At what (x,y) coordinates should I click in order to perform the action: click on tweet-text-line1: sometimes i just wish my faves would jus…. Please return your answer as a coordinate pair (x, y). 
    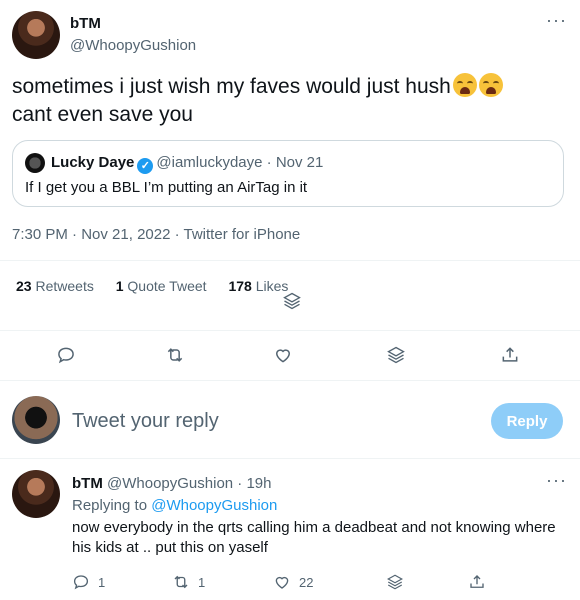
    Looking at the image, I should click on (231, 86).